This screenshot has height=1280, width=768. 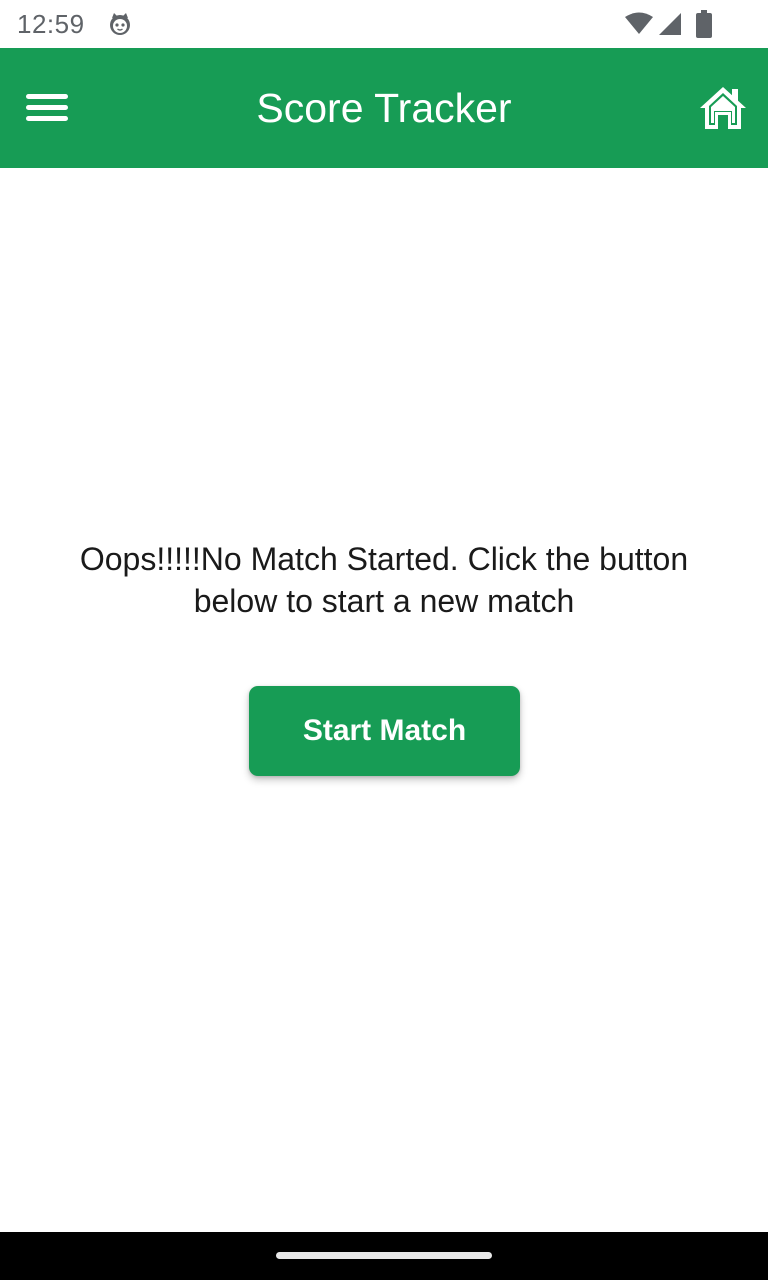 I want to click on home-icon, so click(x=723, y=108).